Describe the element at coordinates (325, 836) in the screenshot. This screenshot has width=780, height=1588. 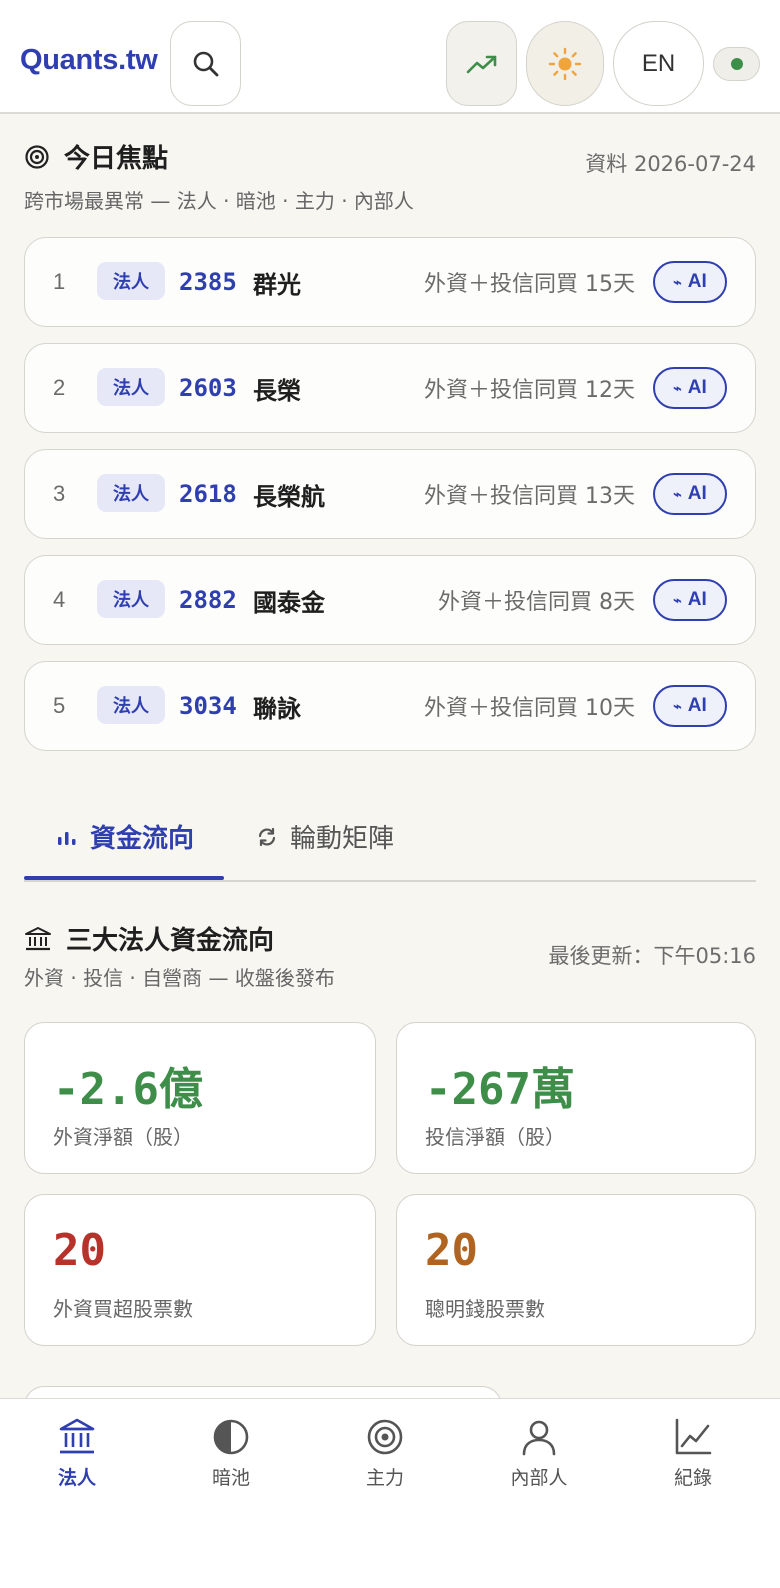
I see `tab-rotation-matrix: 輪動矩陣` at that location.